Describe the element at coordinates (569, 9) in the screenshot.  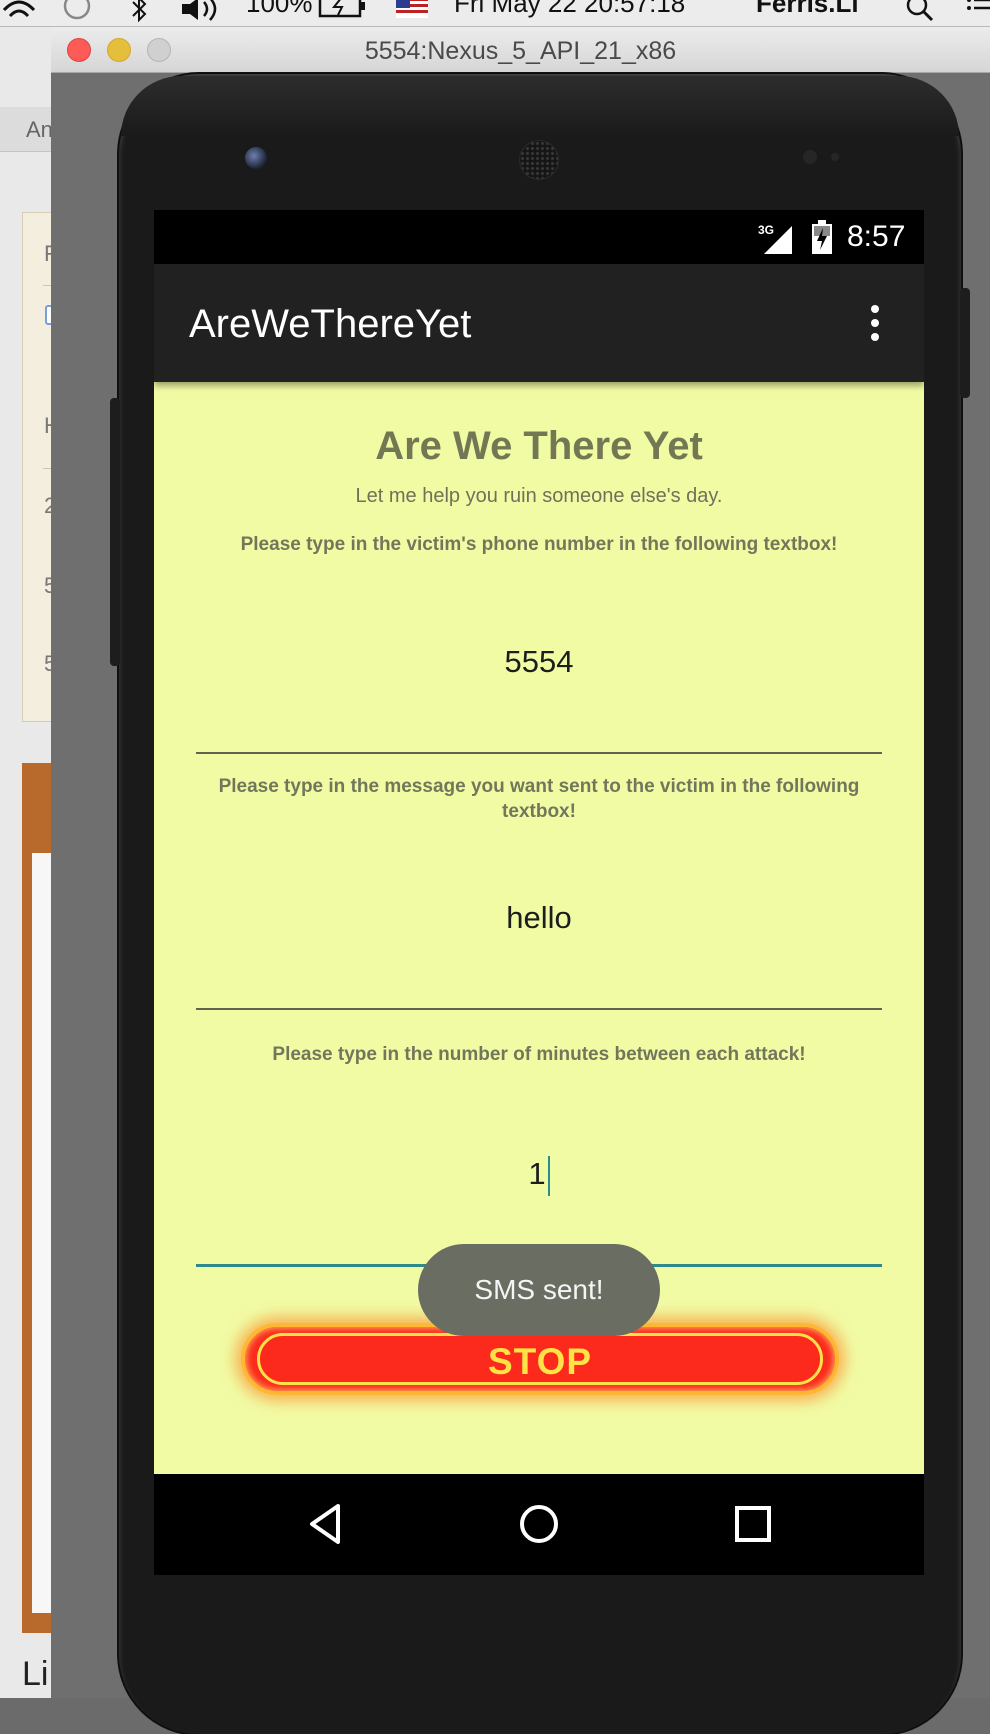
I see `menubar-clock: Fri May 22 20:57:18` at that location.